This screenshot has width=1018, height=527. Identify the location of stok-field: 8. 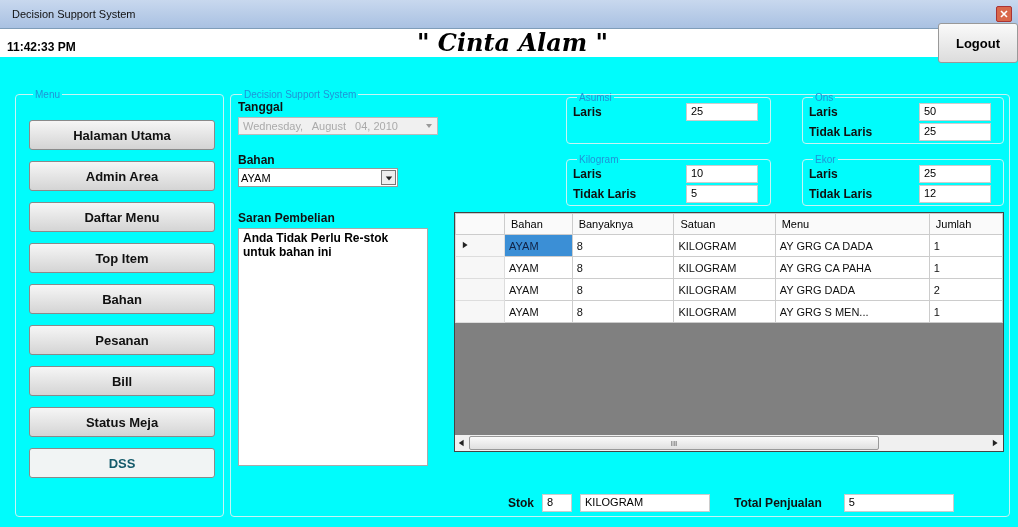
(557, 503).